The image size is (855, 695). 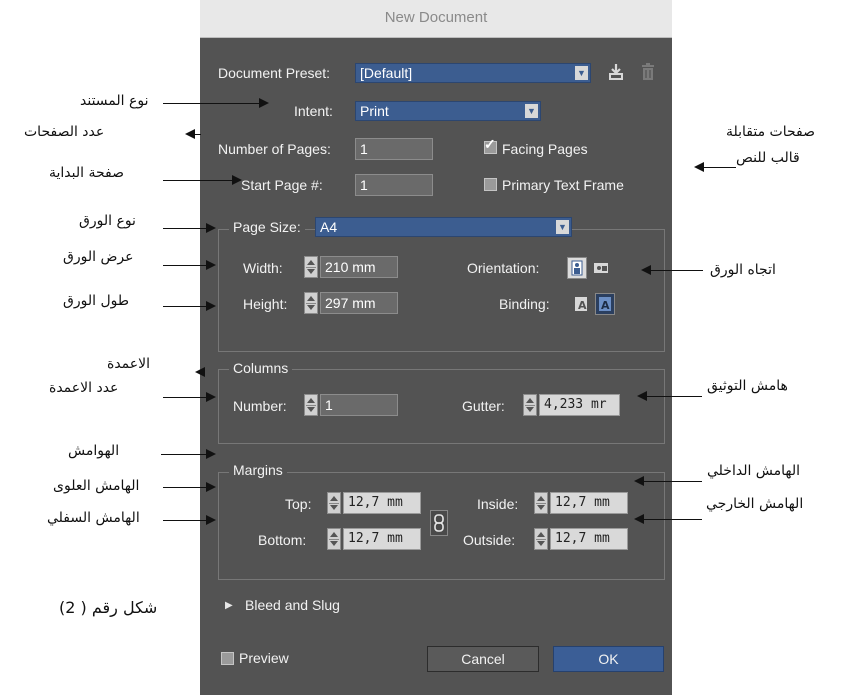 What do you see at coordinates (274, 149) in the screenshot?
I see `pages-label: Number of Pages:` at bounding box center [274, 149].